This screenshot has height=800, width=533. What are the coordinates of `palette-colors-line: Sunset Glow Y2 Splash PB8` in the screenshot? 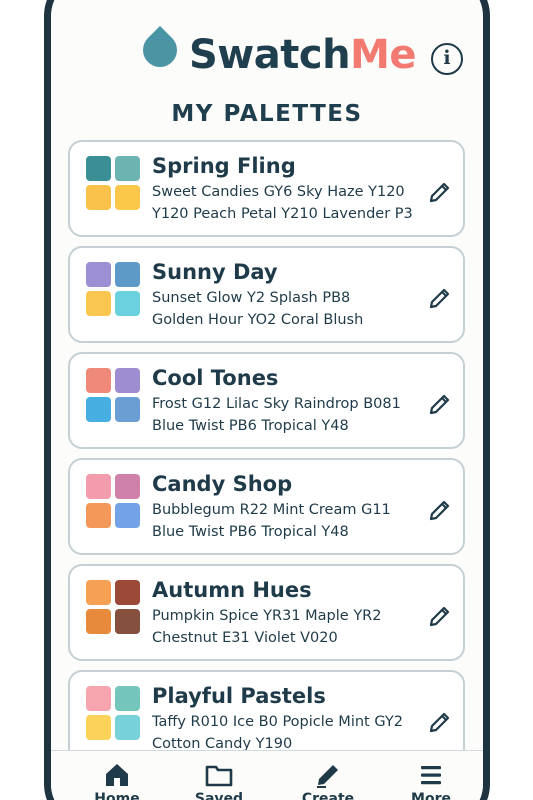 It's located at (251, 298).